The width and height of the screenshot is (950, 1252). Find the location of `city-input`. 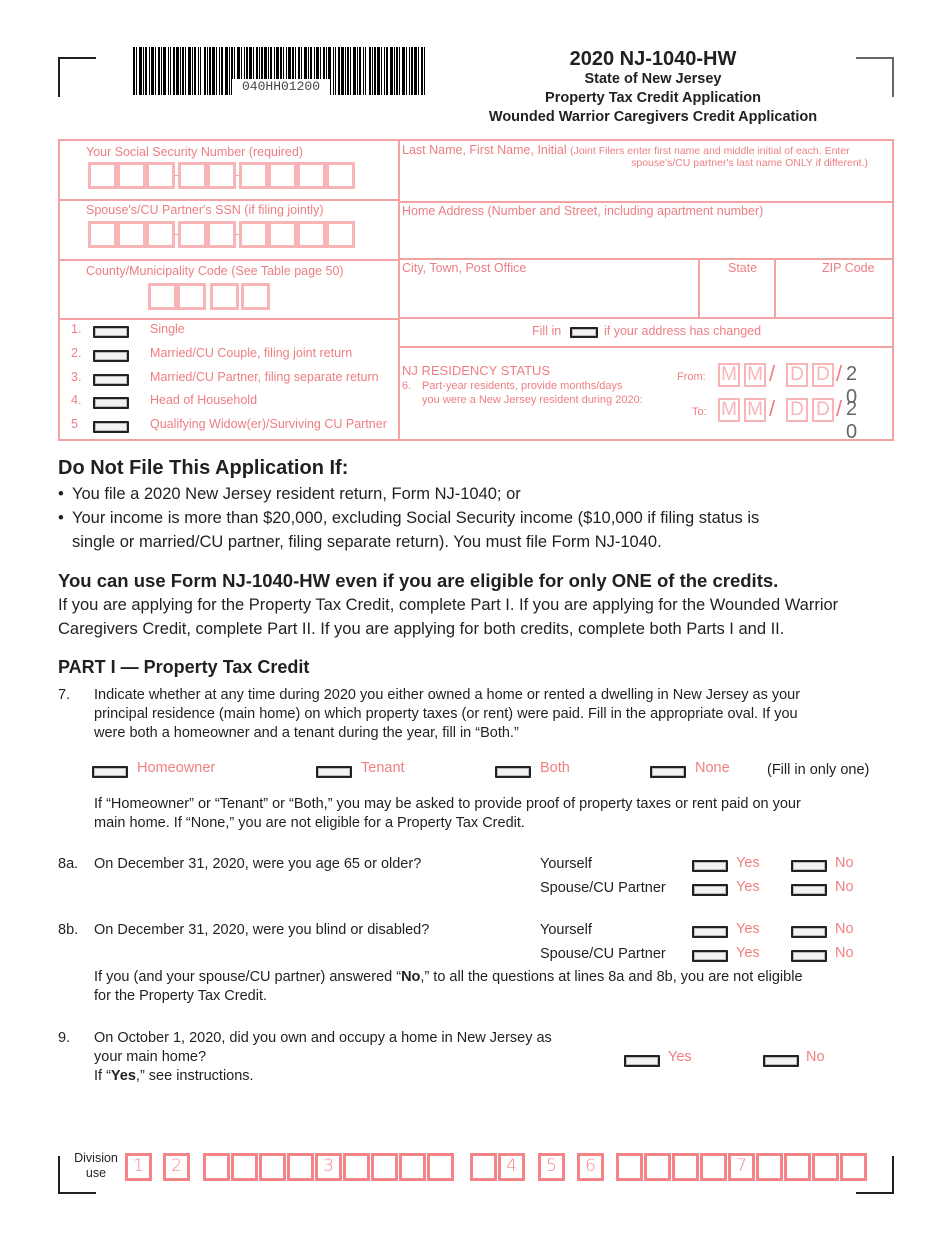

city-input is located at coordinates (548, 298).